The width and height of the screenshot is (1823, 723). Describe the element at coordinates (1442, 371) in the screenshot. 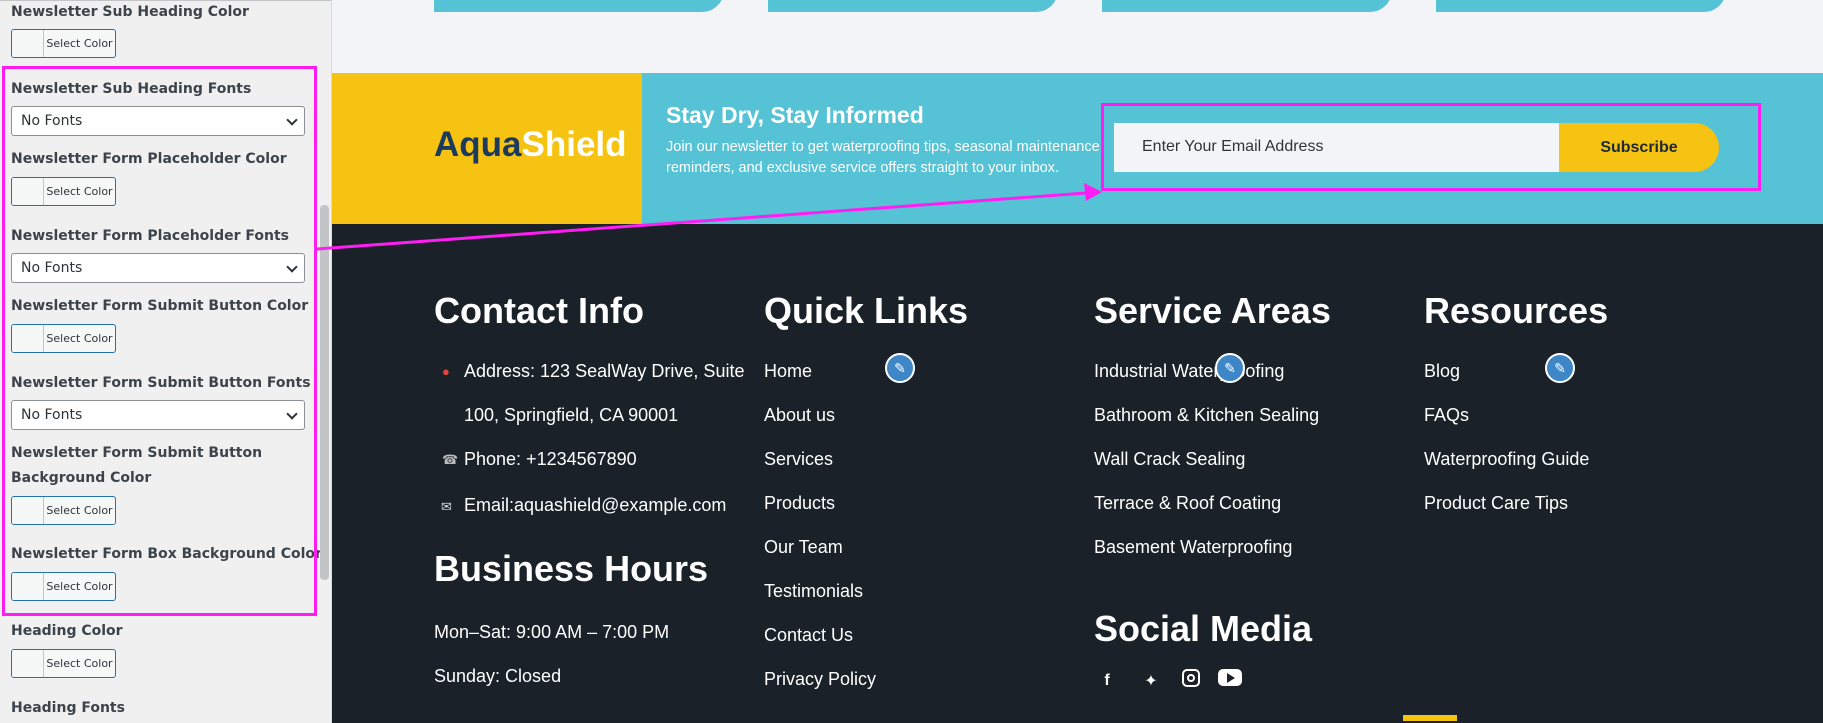

I see `resource-link: Blog` at that location.